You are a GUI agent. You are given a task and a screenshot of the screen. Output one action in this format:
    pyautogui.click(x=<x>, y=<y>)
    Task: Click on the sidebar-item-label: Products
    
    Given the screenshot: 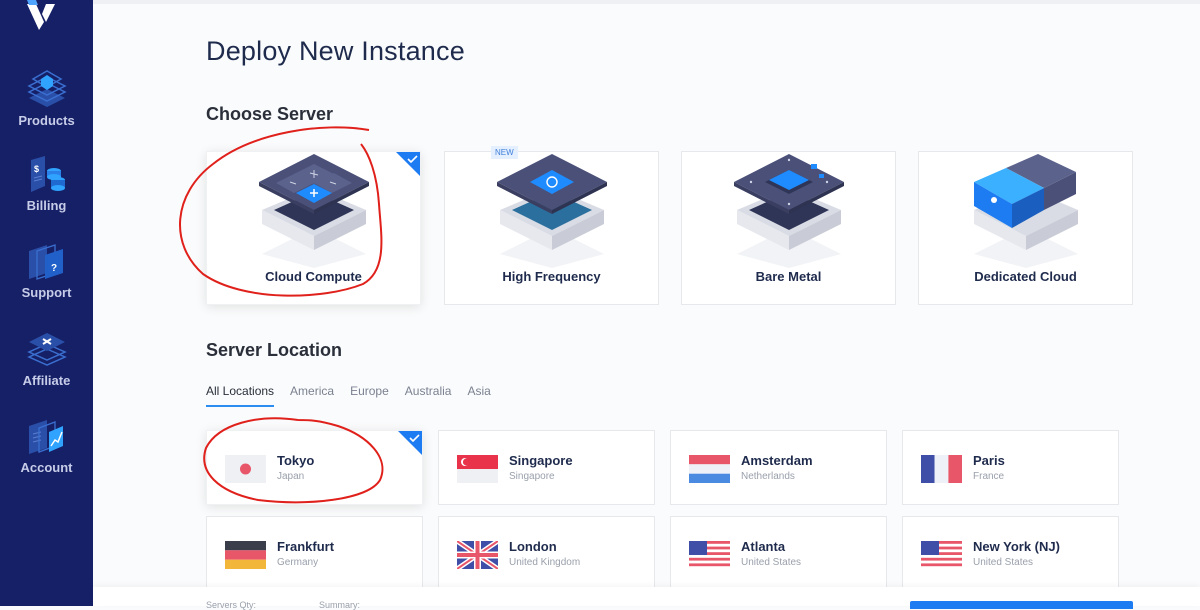 What is the action you would take?
    pyautogui.click(x=46, y=120)
    